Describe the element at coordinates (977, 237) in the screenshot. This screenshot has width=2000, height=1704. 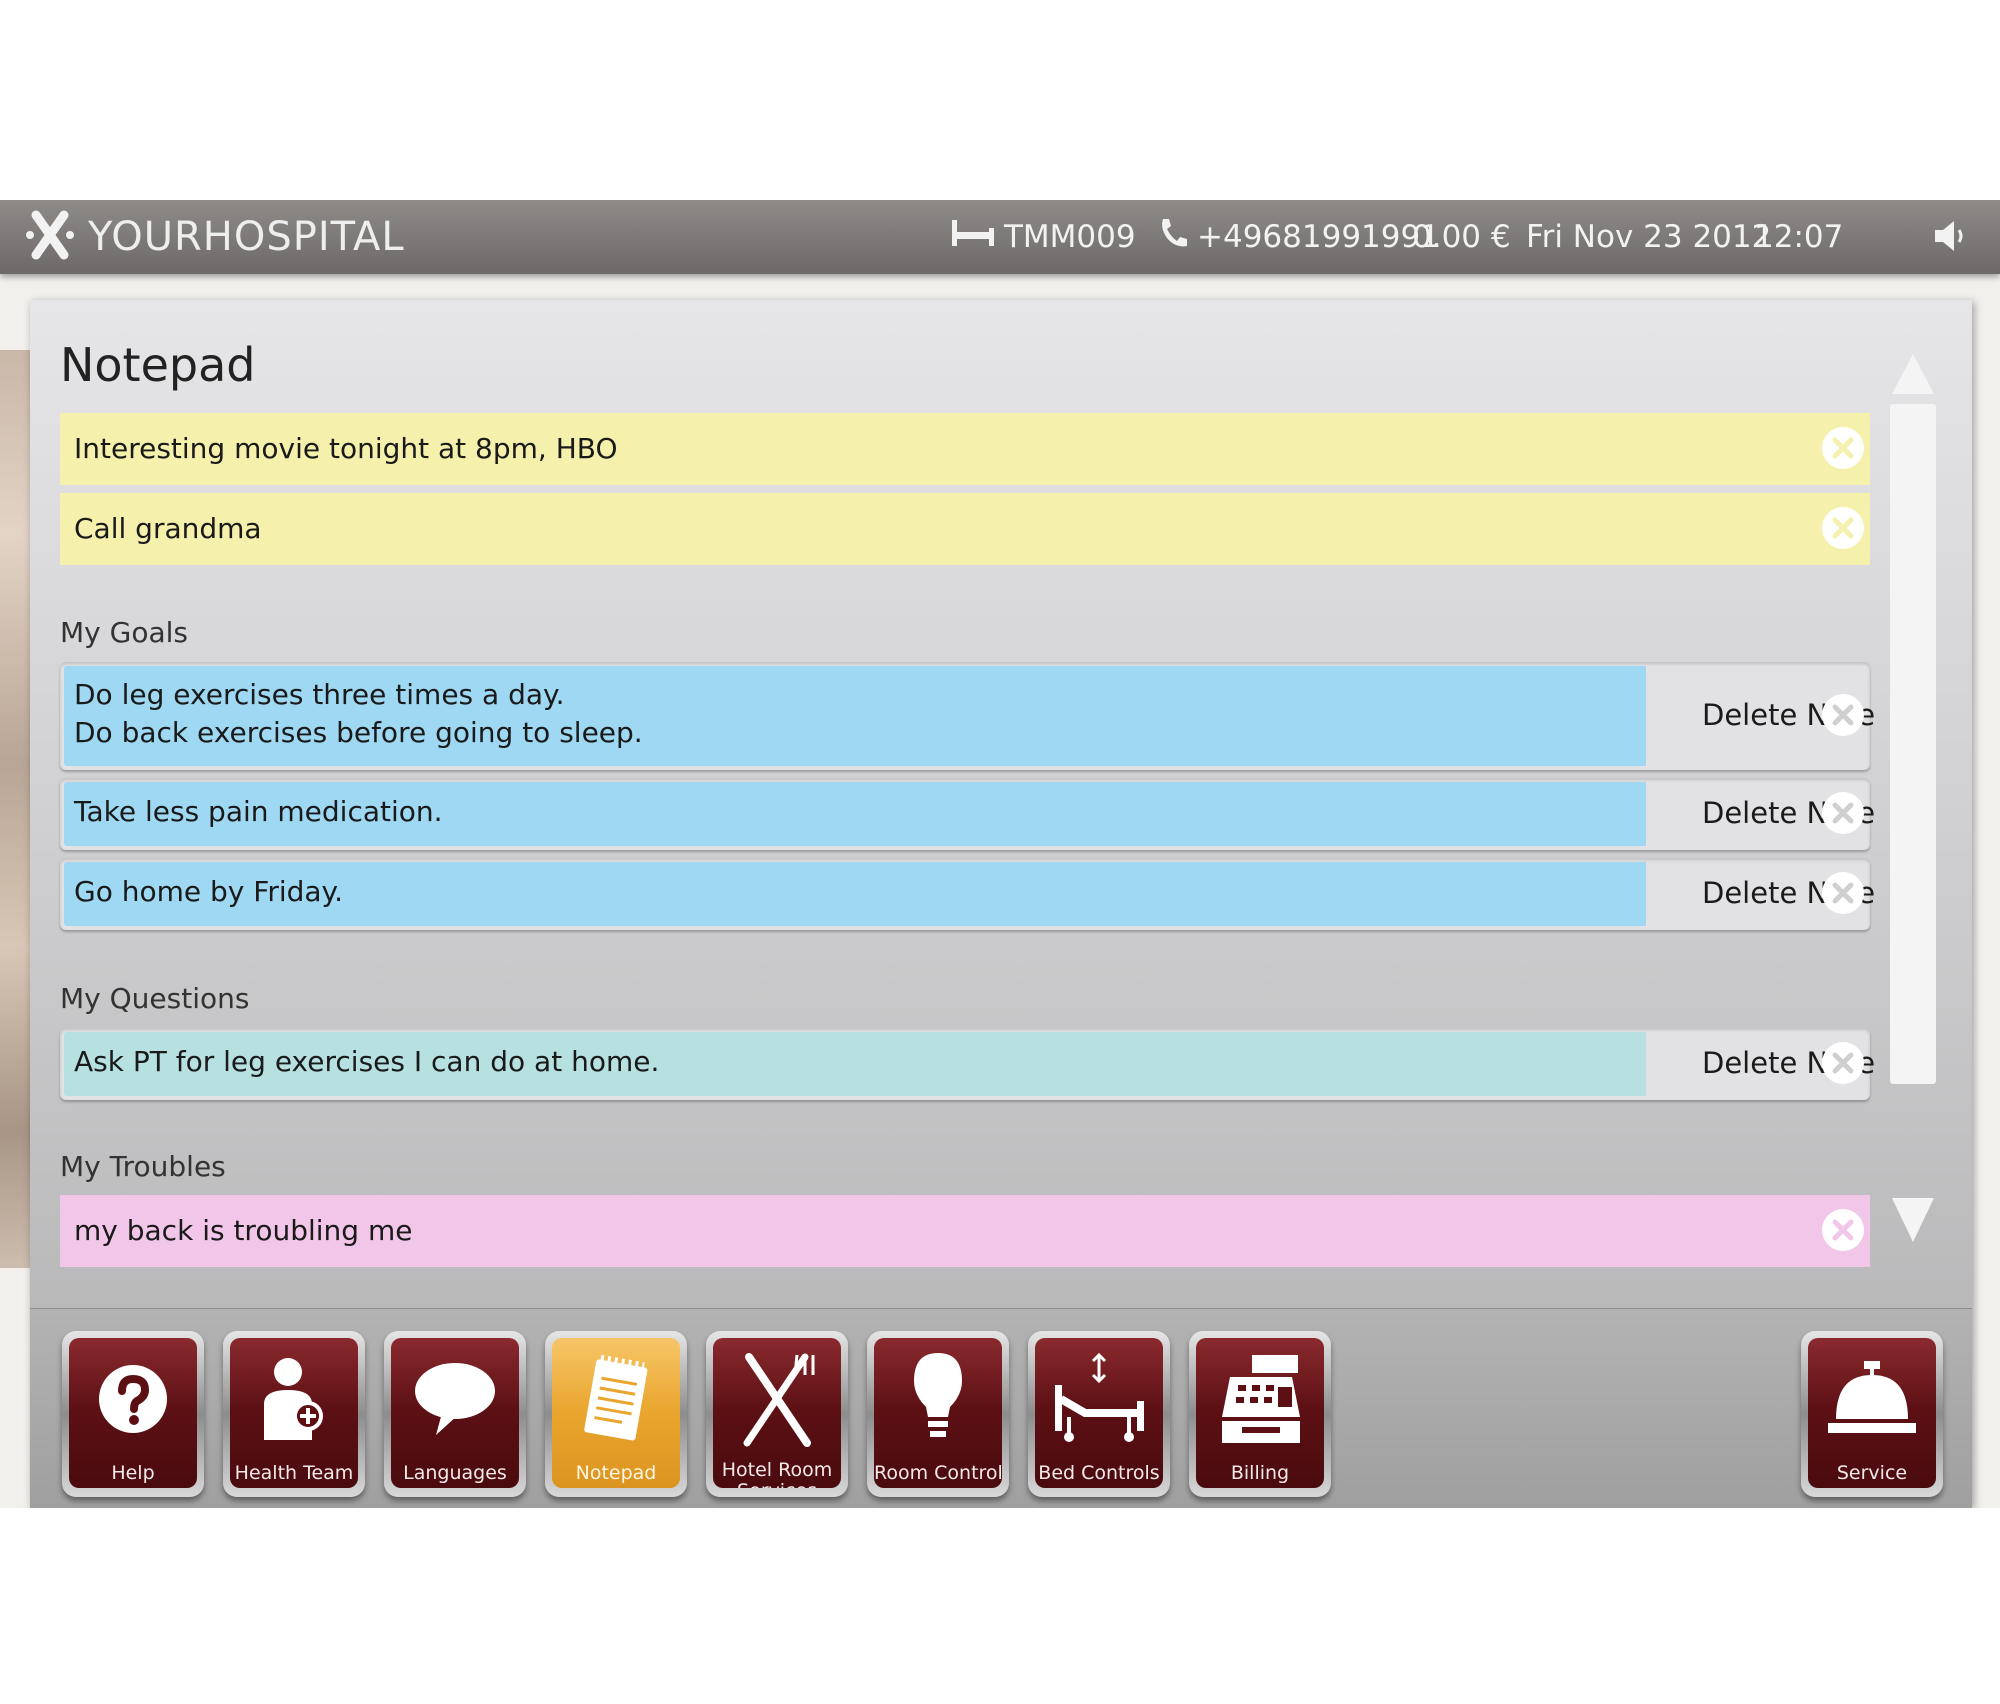
I see `bed-icon` at that location.